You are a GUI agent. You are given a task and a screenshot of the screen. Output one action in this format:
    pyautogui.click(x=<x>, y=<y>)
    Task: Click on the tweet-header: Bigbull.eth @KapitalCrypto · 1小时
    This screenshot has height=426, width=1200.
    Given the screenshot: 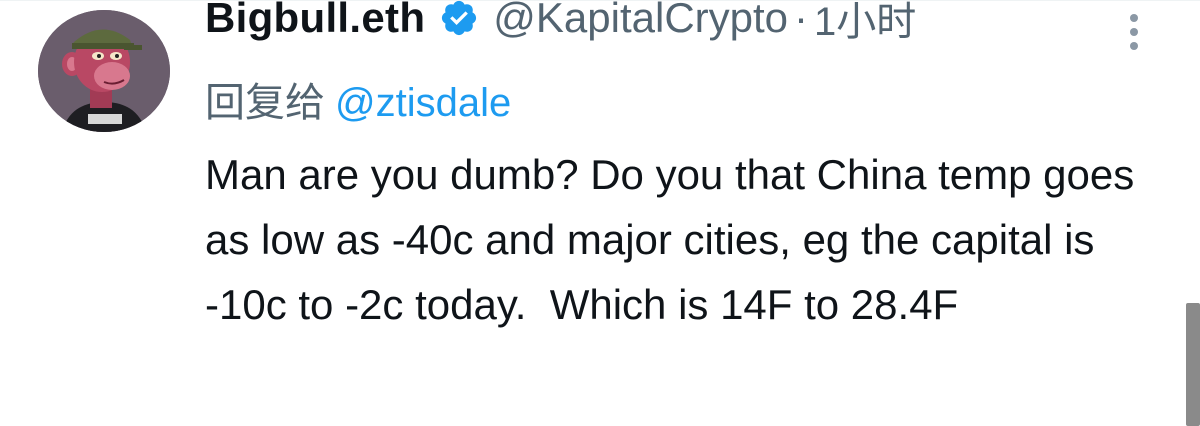 What is the action you would take?
    pyautogui.click(x=560, y=25)
    